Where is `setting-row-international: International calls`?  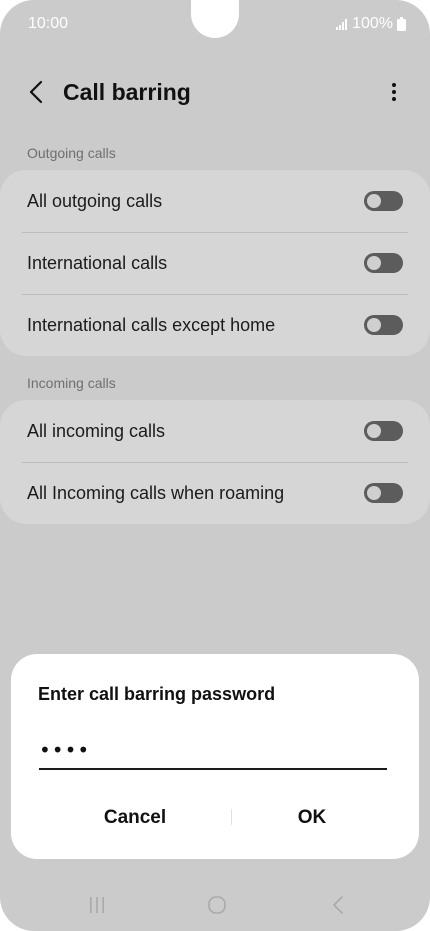 setting-row-international: International calls is located at coordinates (215, 263).